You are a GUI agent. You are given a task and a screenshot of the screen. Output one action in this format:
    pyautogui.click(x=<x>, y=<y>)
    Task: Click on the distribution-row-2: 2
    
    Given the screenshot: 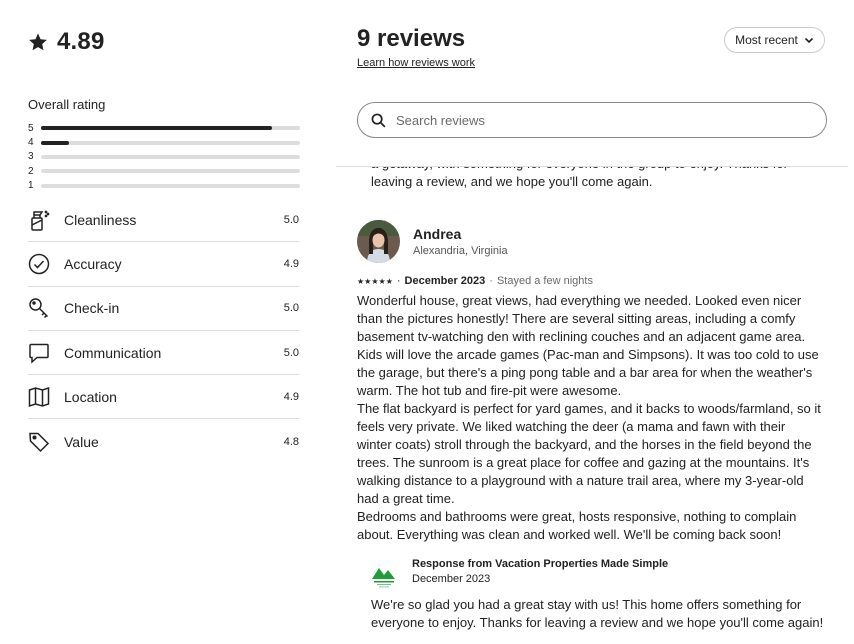 What is the action you would take?
    pyautogui.click(x=164, y=171)
    